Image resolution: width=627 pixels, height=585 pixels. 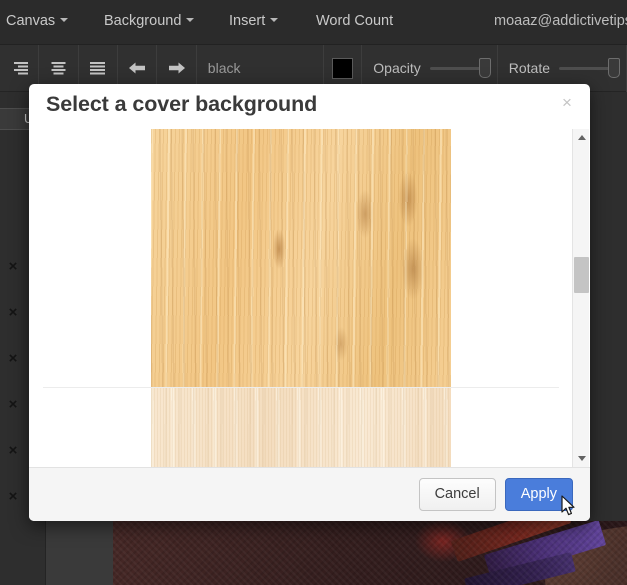 I want to click on close-icon: ×, so click(x=567, y=103).